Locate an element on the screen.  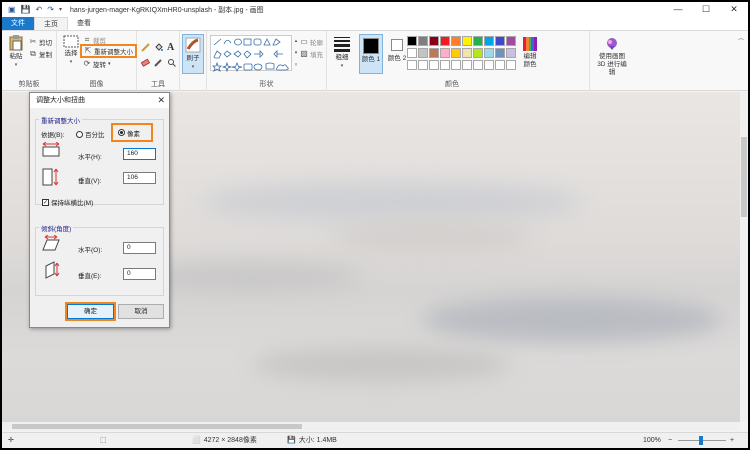
eraser-icon is located at coordinates (145, 62).